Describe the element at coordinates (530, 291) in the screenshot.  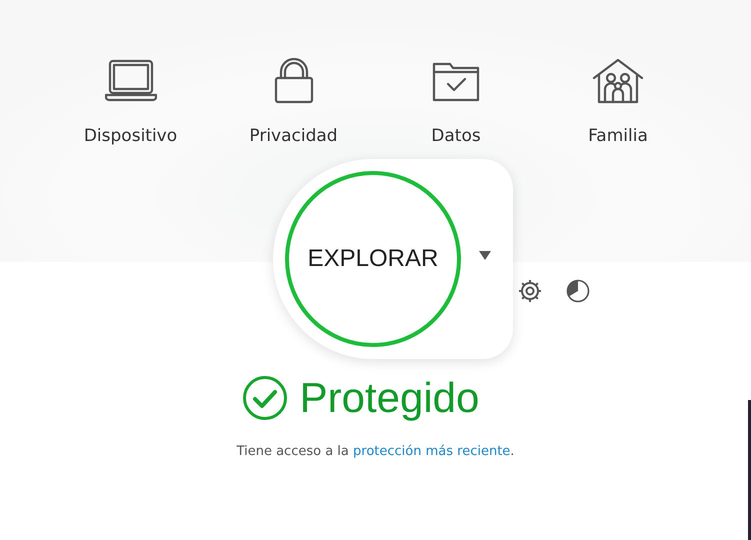
I see `settings-icon` at that location.